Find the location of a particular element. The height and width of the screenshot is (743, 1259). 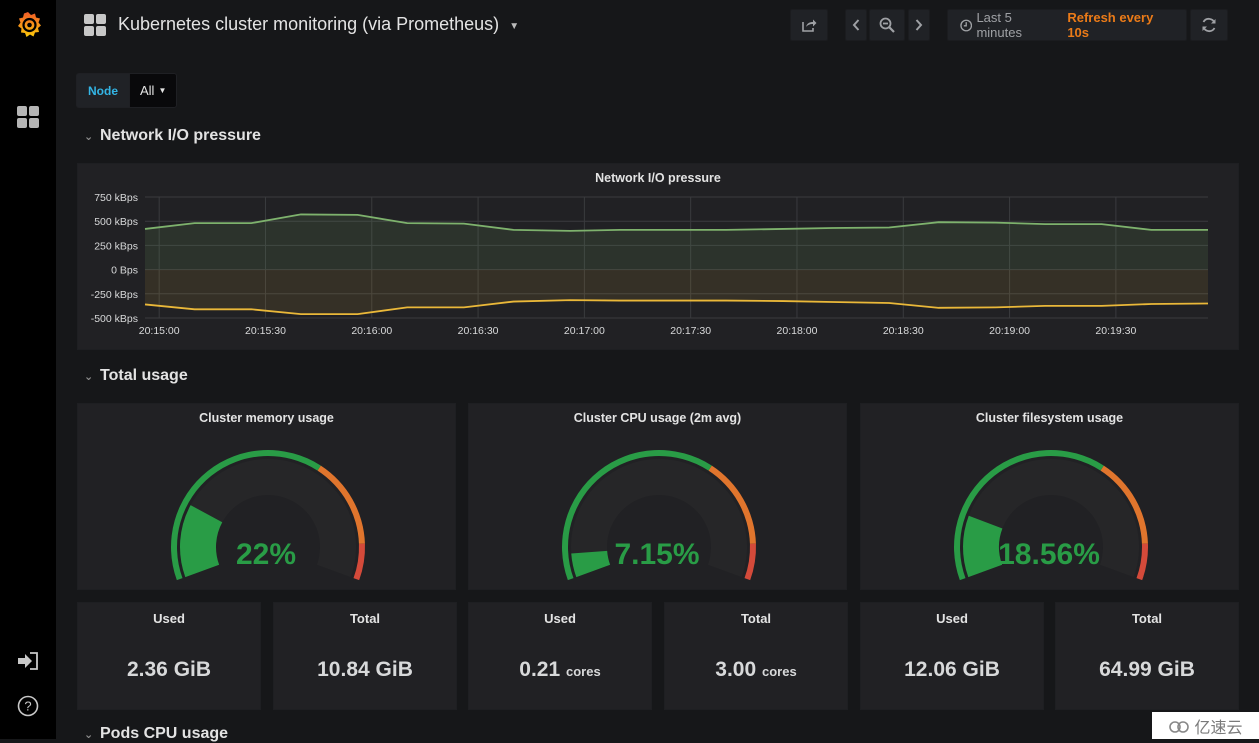

y-tick-label: 0 Bps is located at coordinates (124, 271).